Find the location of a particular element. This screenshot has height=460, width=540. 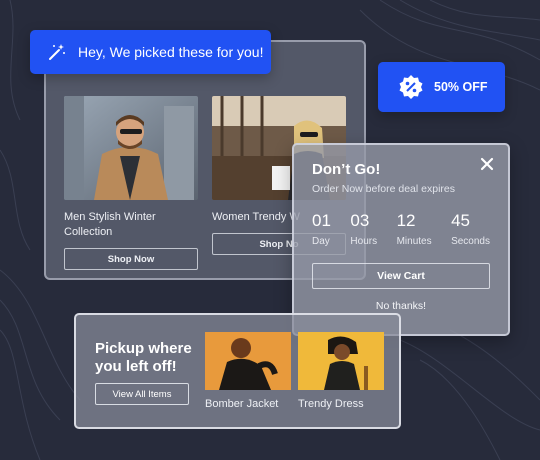

discount-text: 50% OFF is located at coordinates (461, 87).